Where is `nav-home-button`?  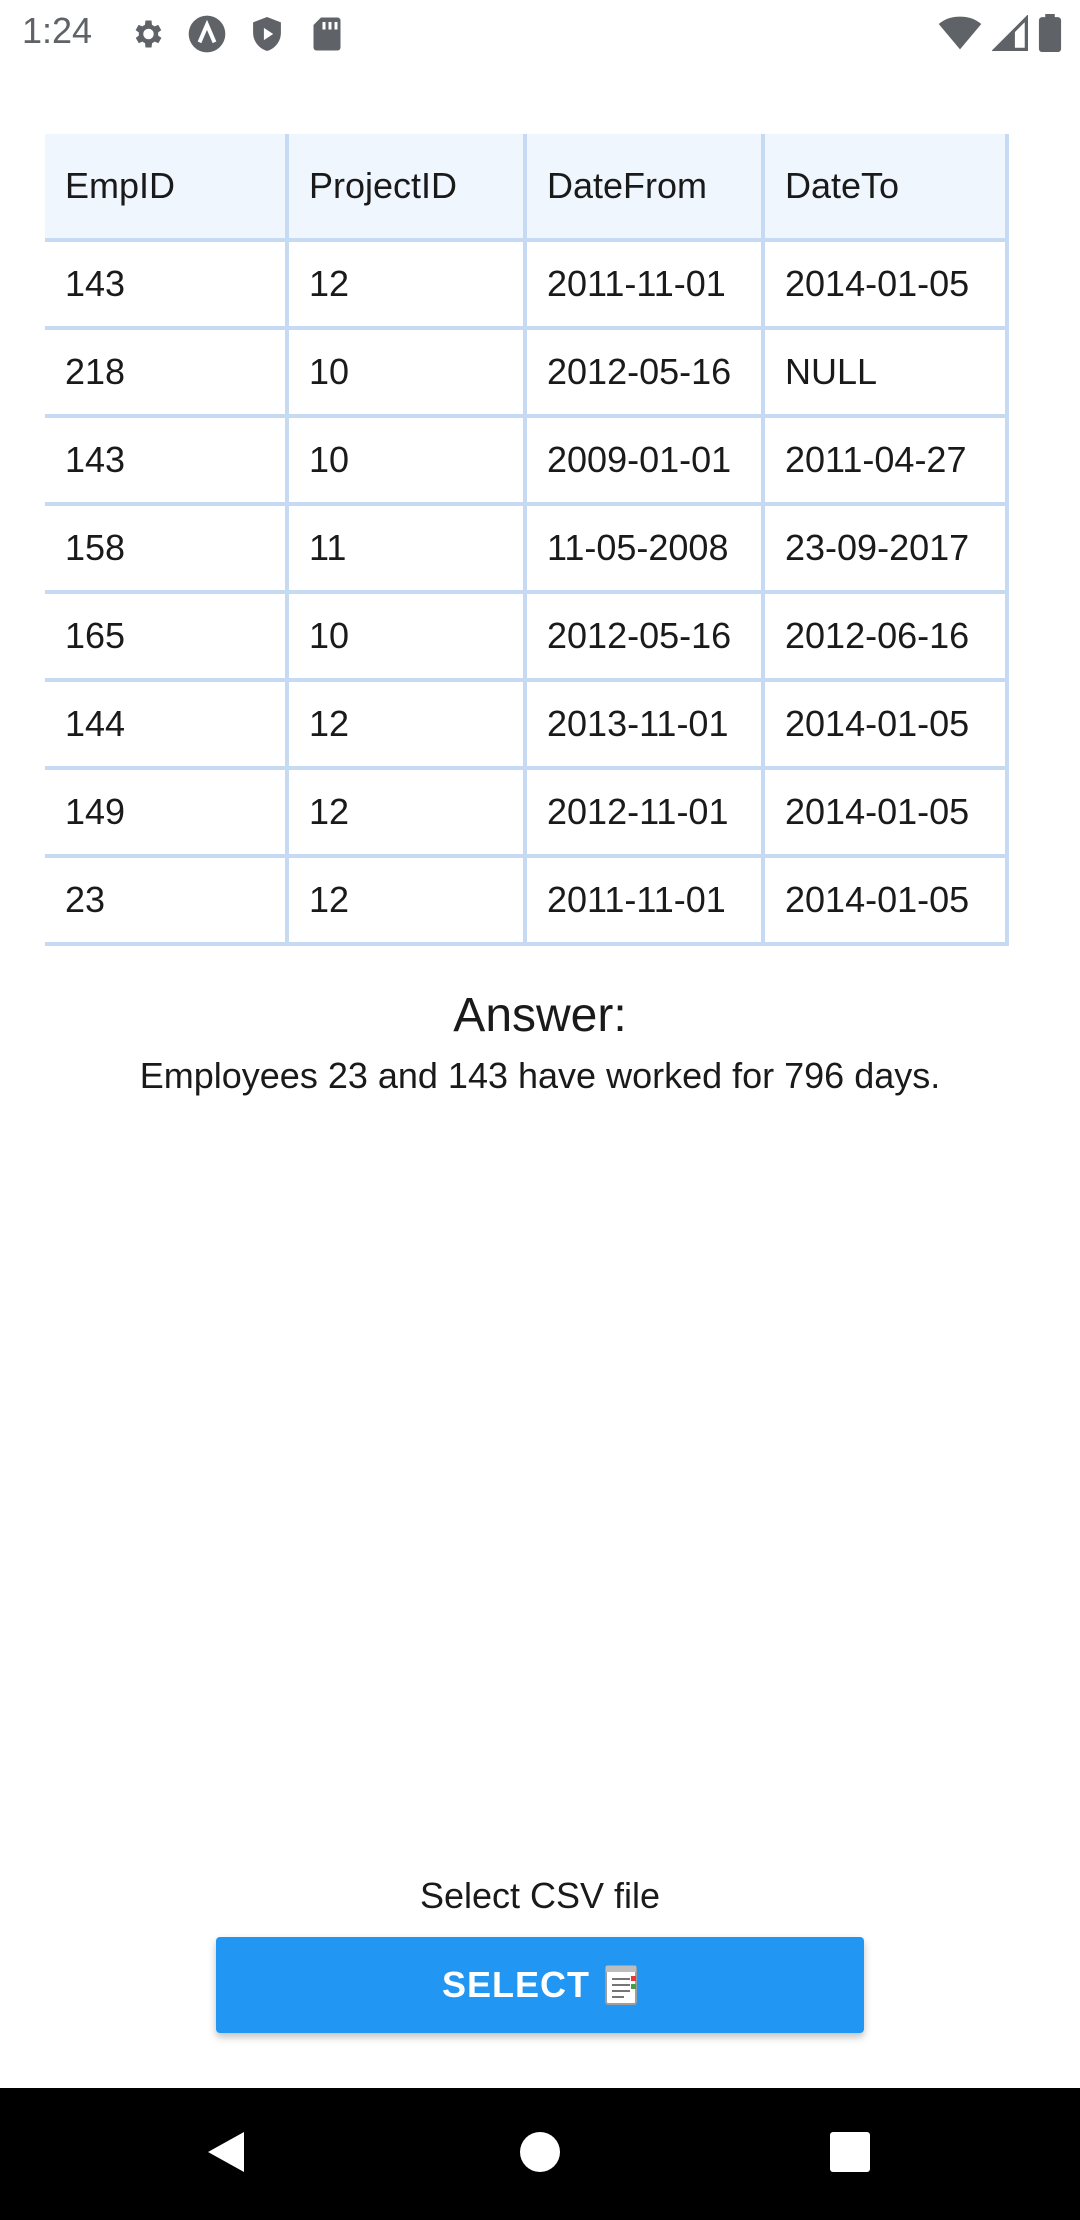
nav-home-button is located at coordinates (540, 2154).